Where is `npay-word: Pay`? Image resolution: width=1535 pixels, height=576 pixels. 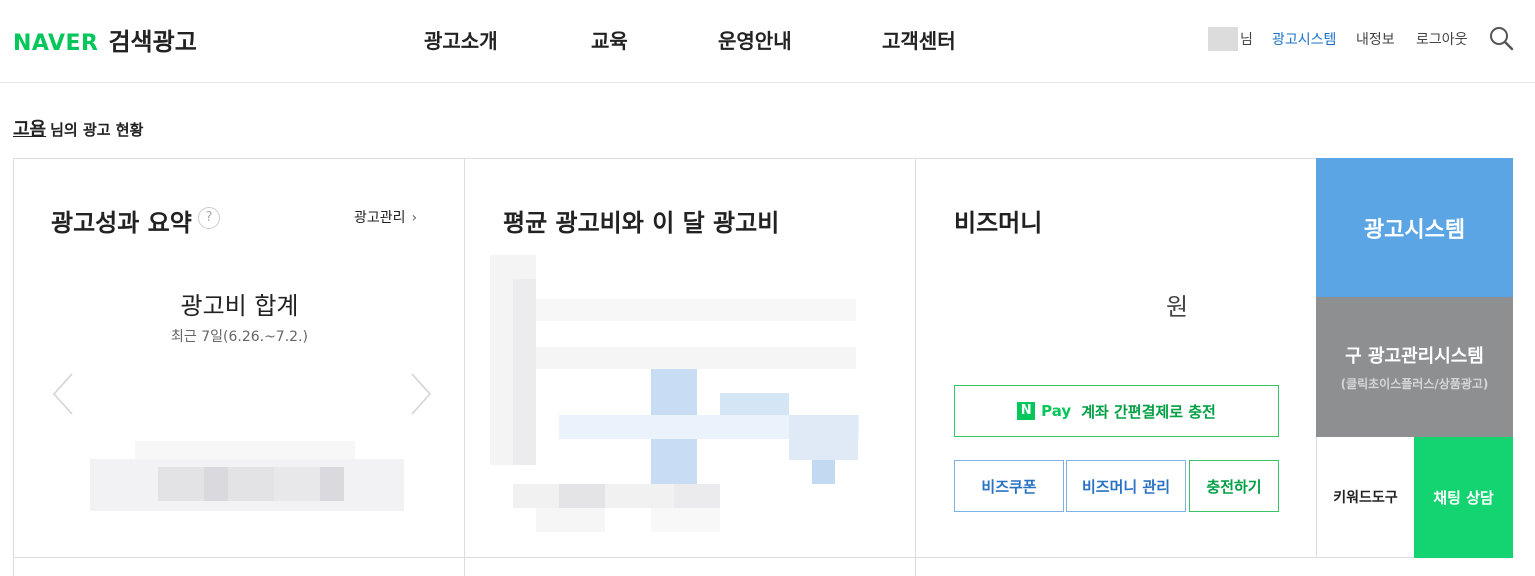
npay-word: Pay is located at coordinates (1056, 411).